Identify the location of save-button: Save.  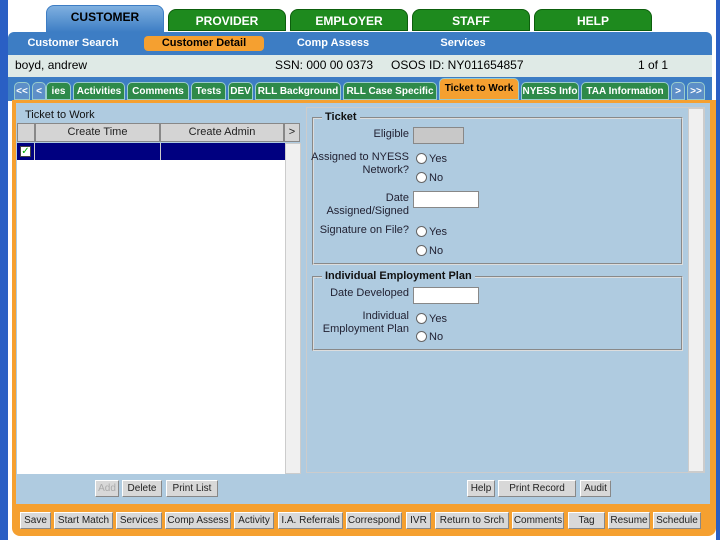
(35, 520).